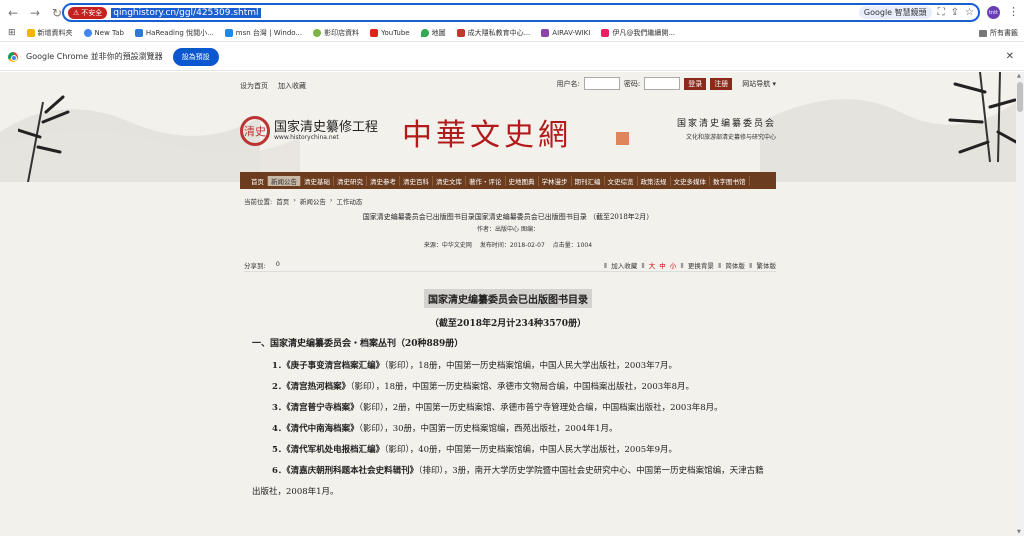 Image resolution: width=1024 pixels, height=536 pixels. Describe the element at coordinates (76, 12) in the screenshot. I see `warning-icon: ⚠` at that location.